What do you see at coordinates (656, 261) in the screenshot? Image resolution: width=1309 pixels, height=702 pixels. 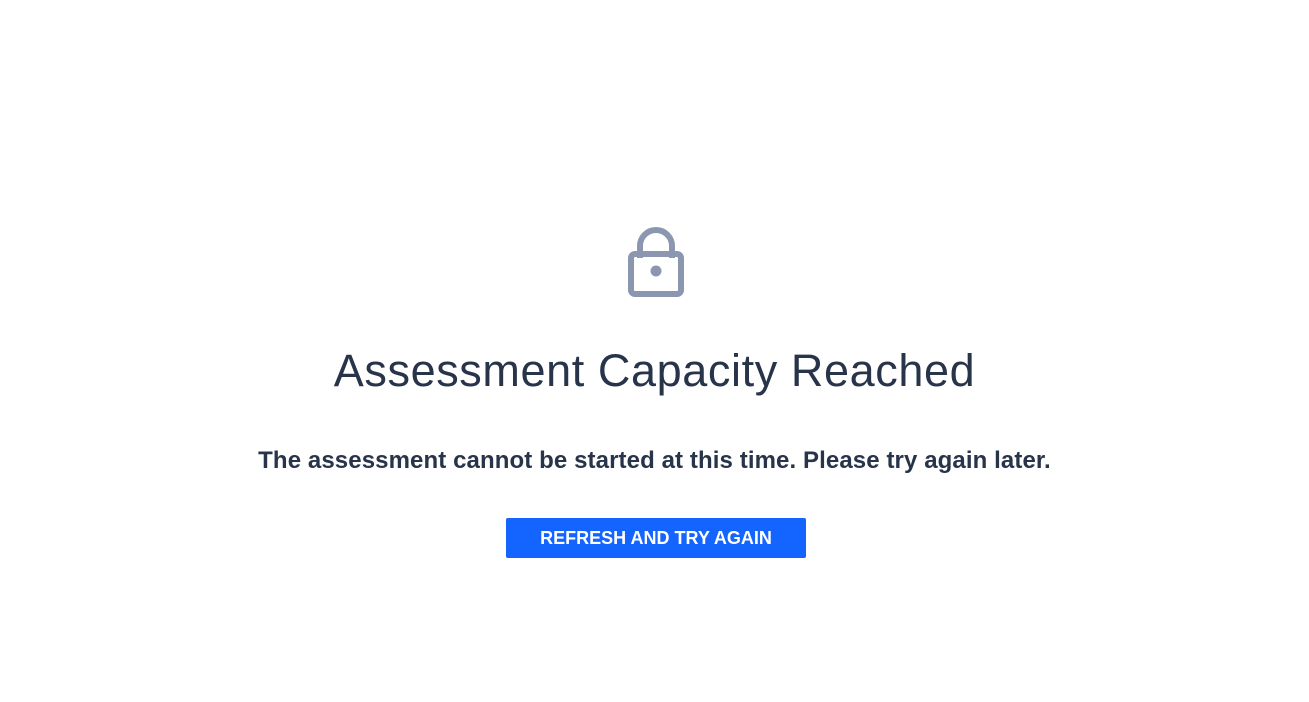 I see `lock-icon` at bounding box center [656, 261].